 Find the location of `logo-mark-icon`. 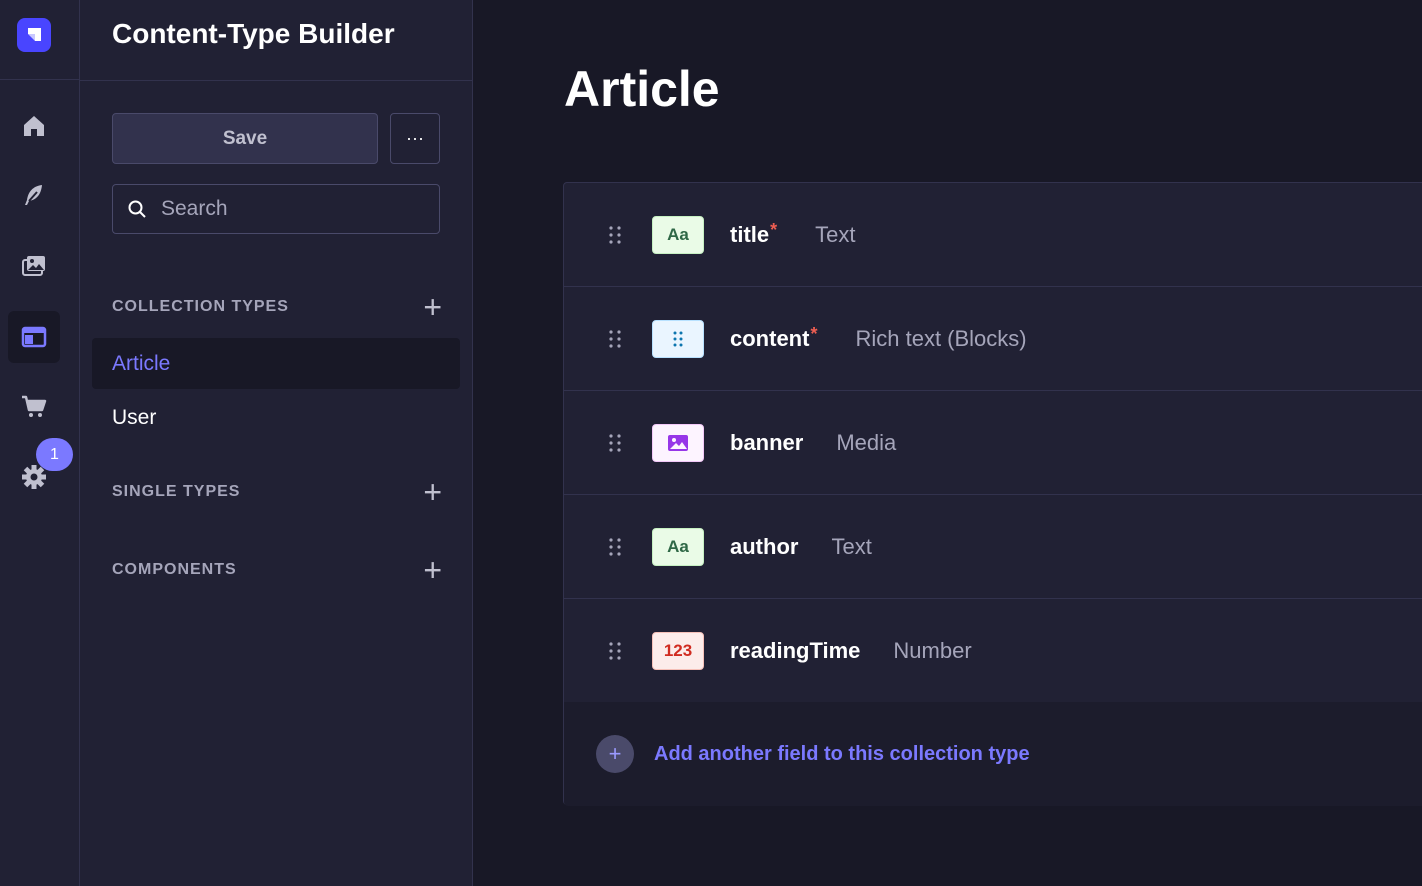

logo-mark-icon is located at coordinates (34, 34).